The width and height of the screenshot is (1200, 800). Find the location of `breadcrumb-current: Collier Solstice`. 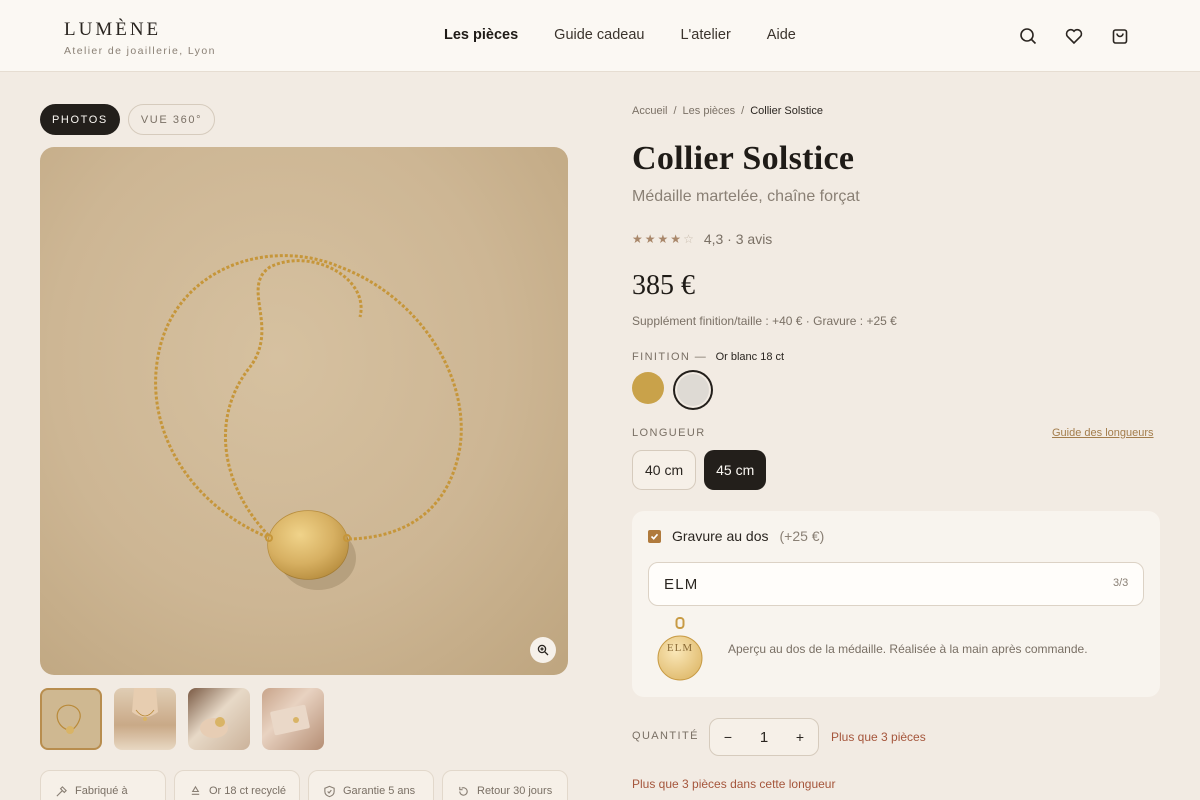

breadcrumb-current: Collier Solstice is located at coordinates (786, 111).